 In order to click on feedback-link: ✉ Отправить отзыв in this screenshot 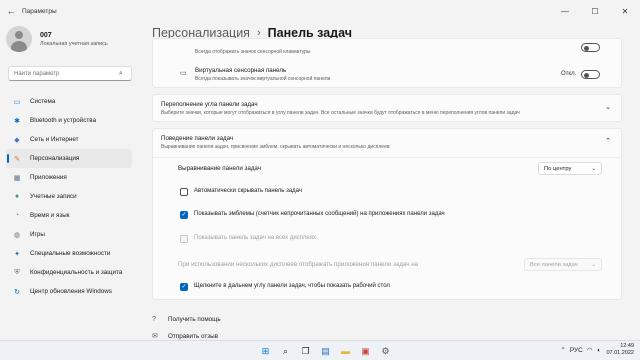, I will do `click(185, 336)`.